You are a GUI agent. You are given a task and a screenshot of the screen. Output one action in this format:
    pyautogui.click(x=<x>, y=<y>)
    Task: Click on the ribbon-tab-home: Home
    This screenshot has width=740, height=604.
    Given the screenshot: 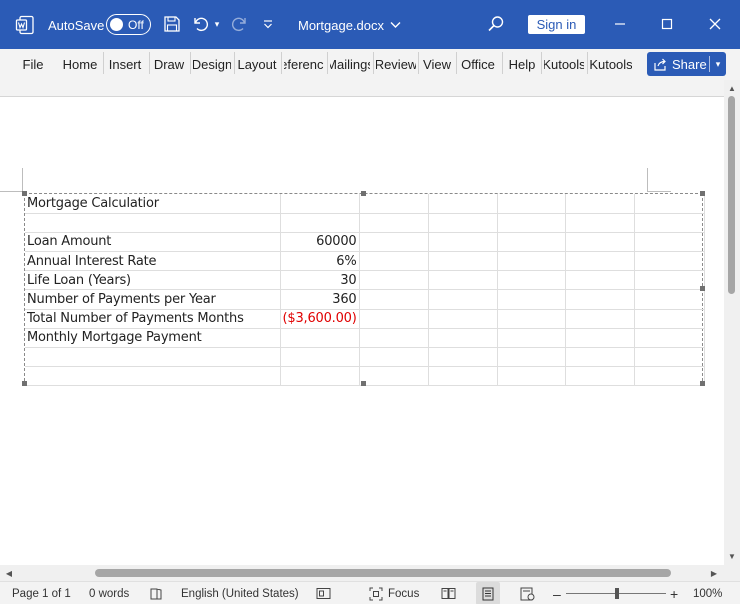 What is the action you would take?
    pyautogui.click(x=80, y=64)
    